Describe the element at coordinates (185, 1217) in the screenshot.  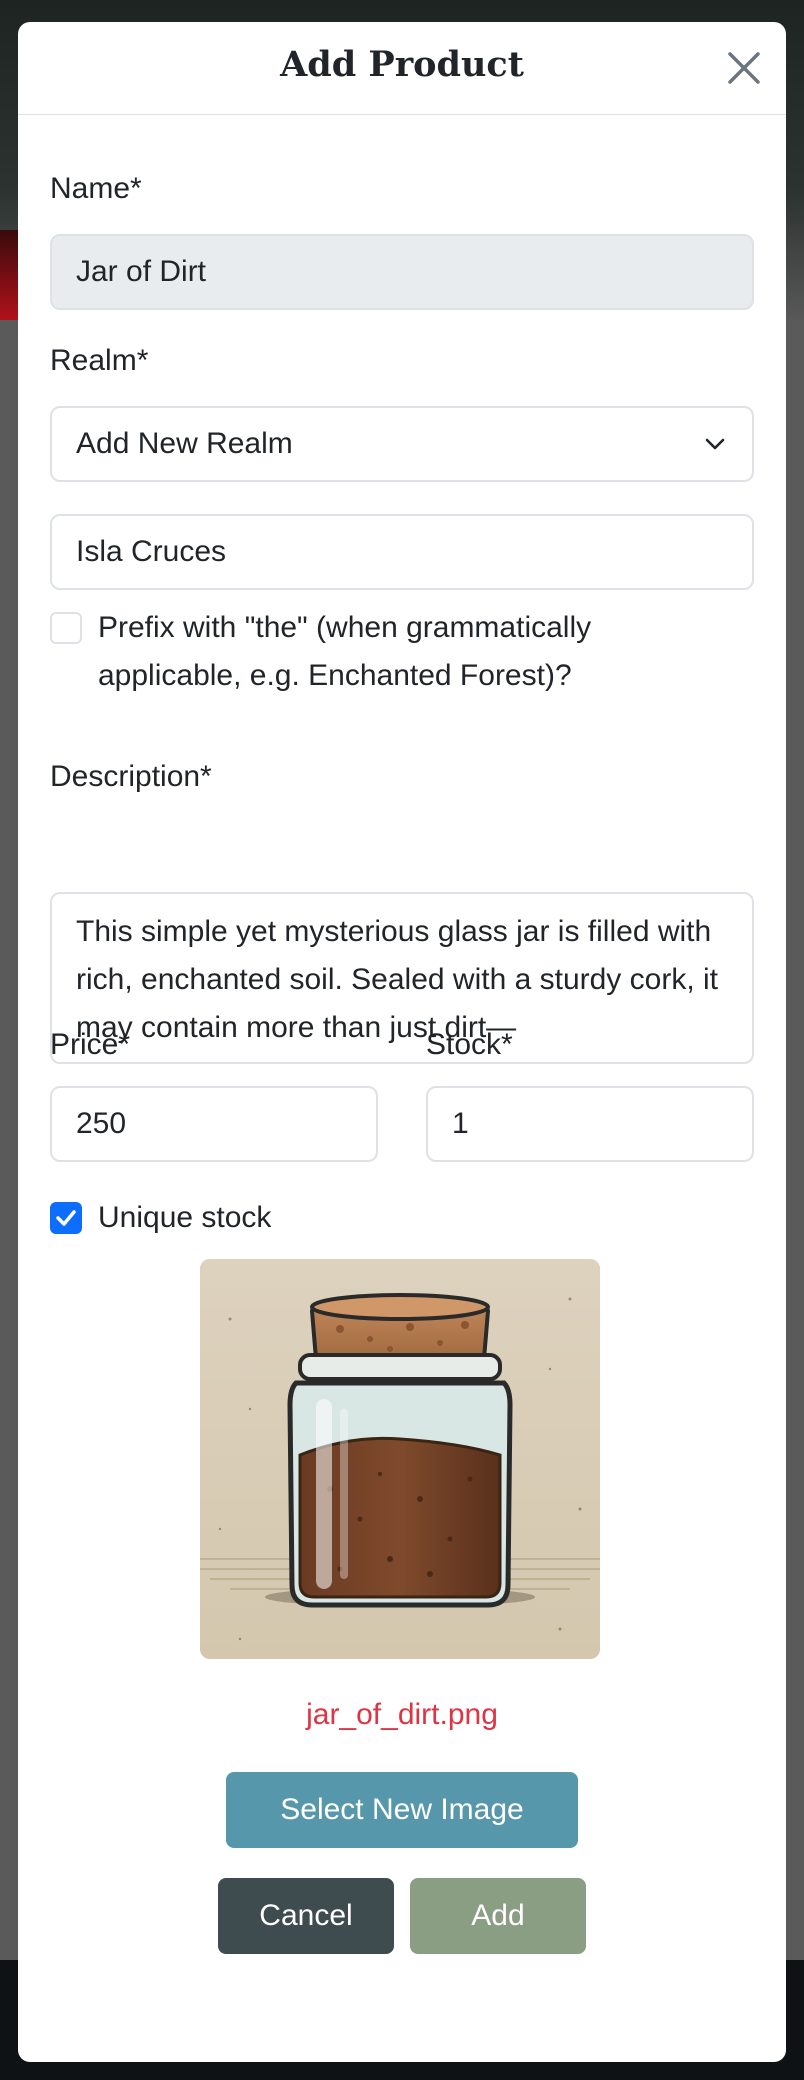
I see `unique-stock-label: Unique stock` at that location.